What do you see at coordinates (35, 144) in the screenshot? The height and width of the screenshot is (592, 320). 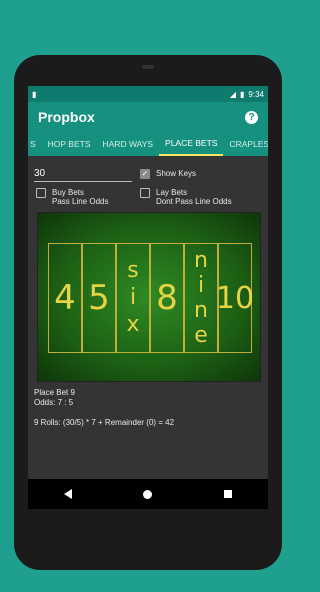 I see `tab-partial: S` at bounding box center [35, 144].